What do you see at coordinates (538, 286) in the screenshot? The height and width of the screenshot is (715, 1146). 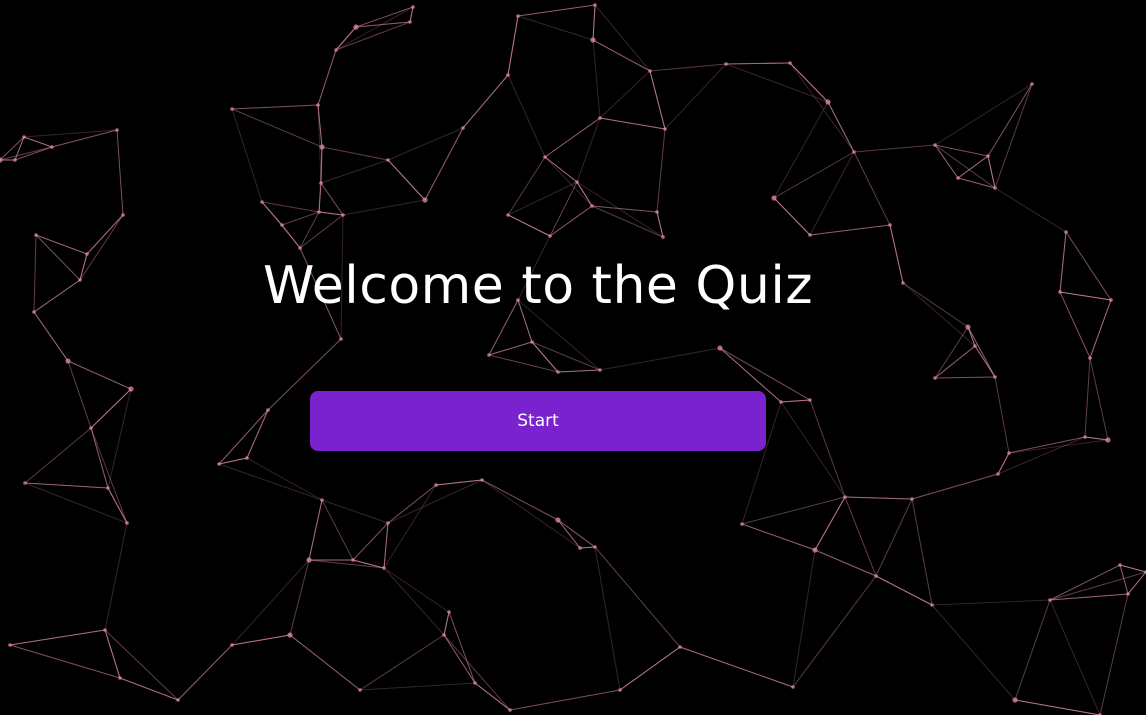 I see `page-title: Welcome to the Quiz` at bounding box center [538, 286].